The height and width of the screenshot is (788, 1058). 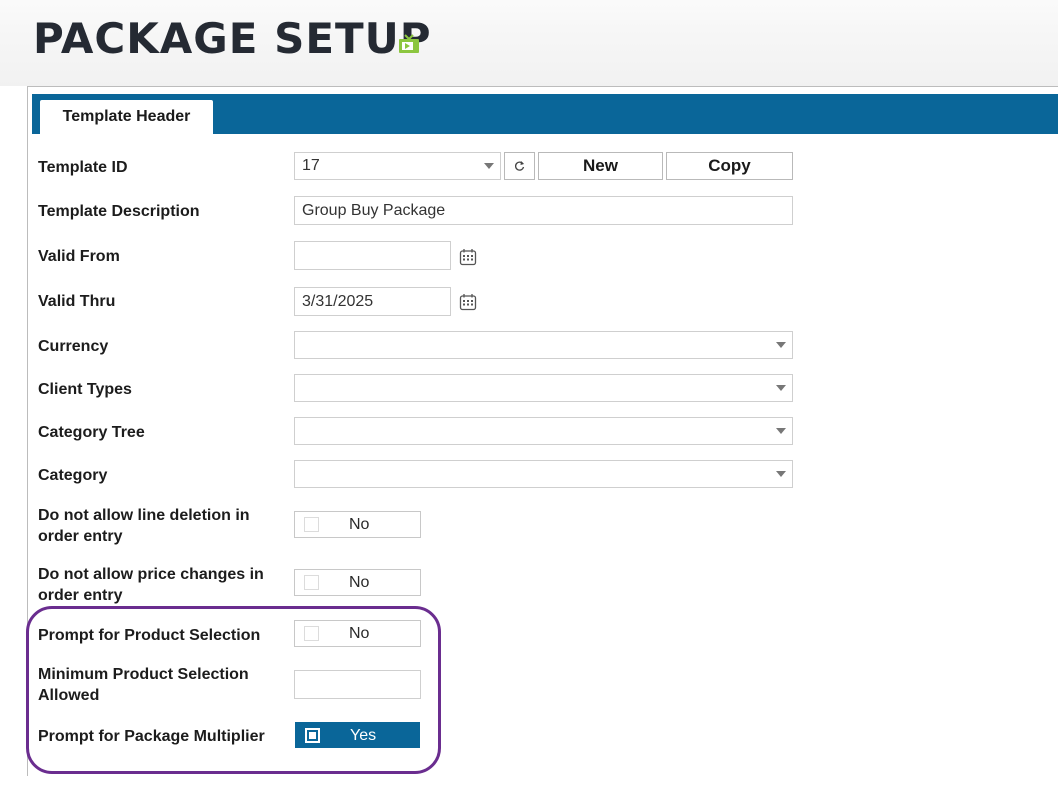 What do you see at coordinates (143, 674) in the screenshot?
I see `min-product-selection-label-line1: Minimum Product Selection` at bounding box center [143, 674].